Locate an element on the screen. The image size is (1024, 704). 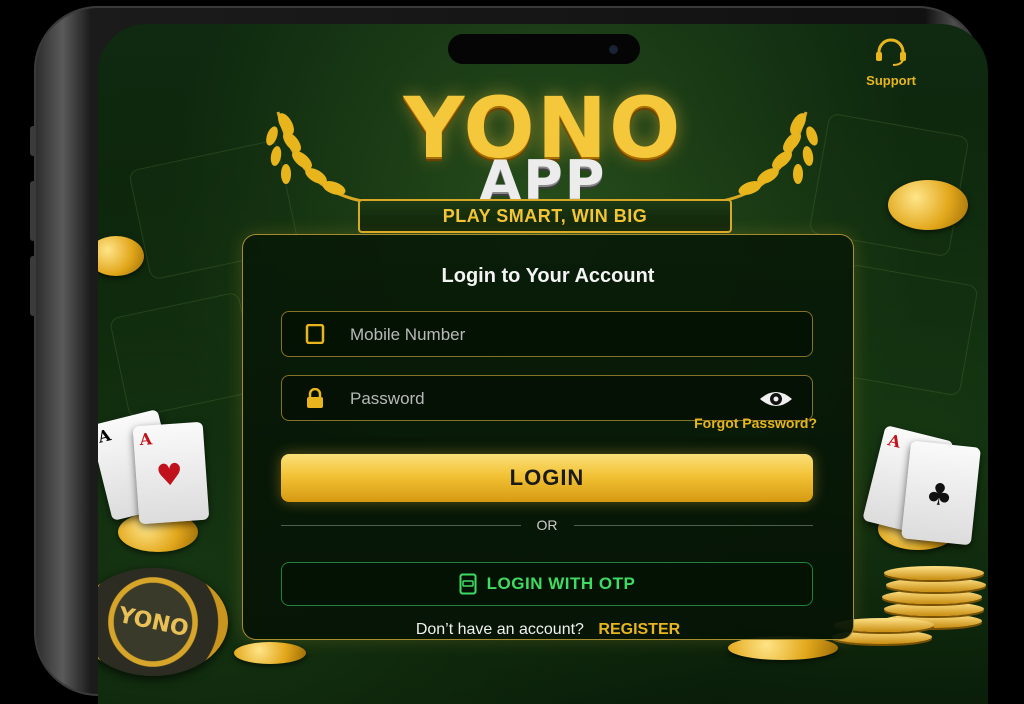
login-title: Login to Your Account is located at coordinates (548, 276).